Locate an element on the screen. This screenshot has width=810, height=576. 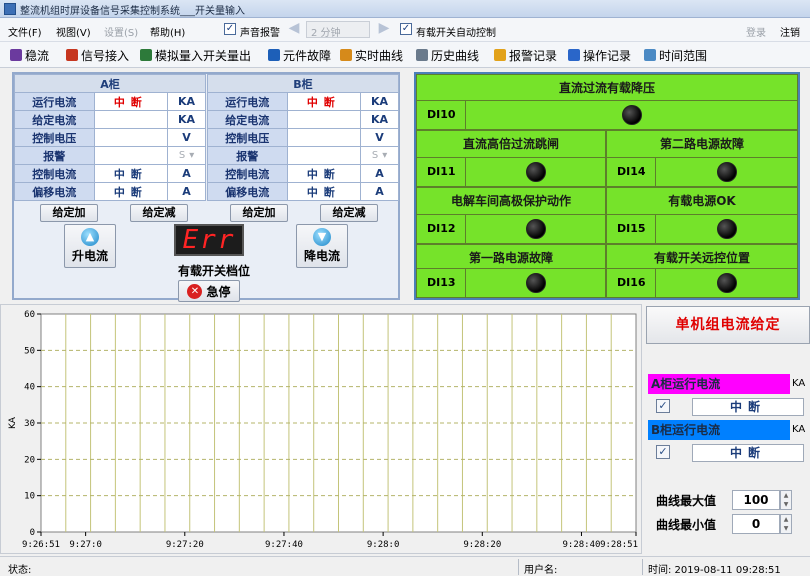
a-cabinet-state: 中断 is located at coordinates (748, 407).